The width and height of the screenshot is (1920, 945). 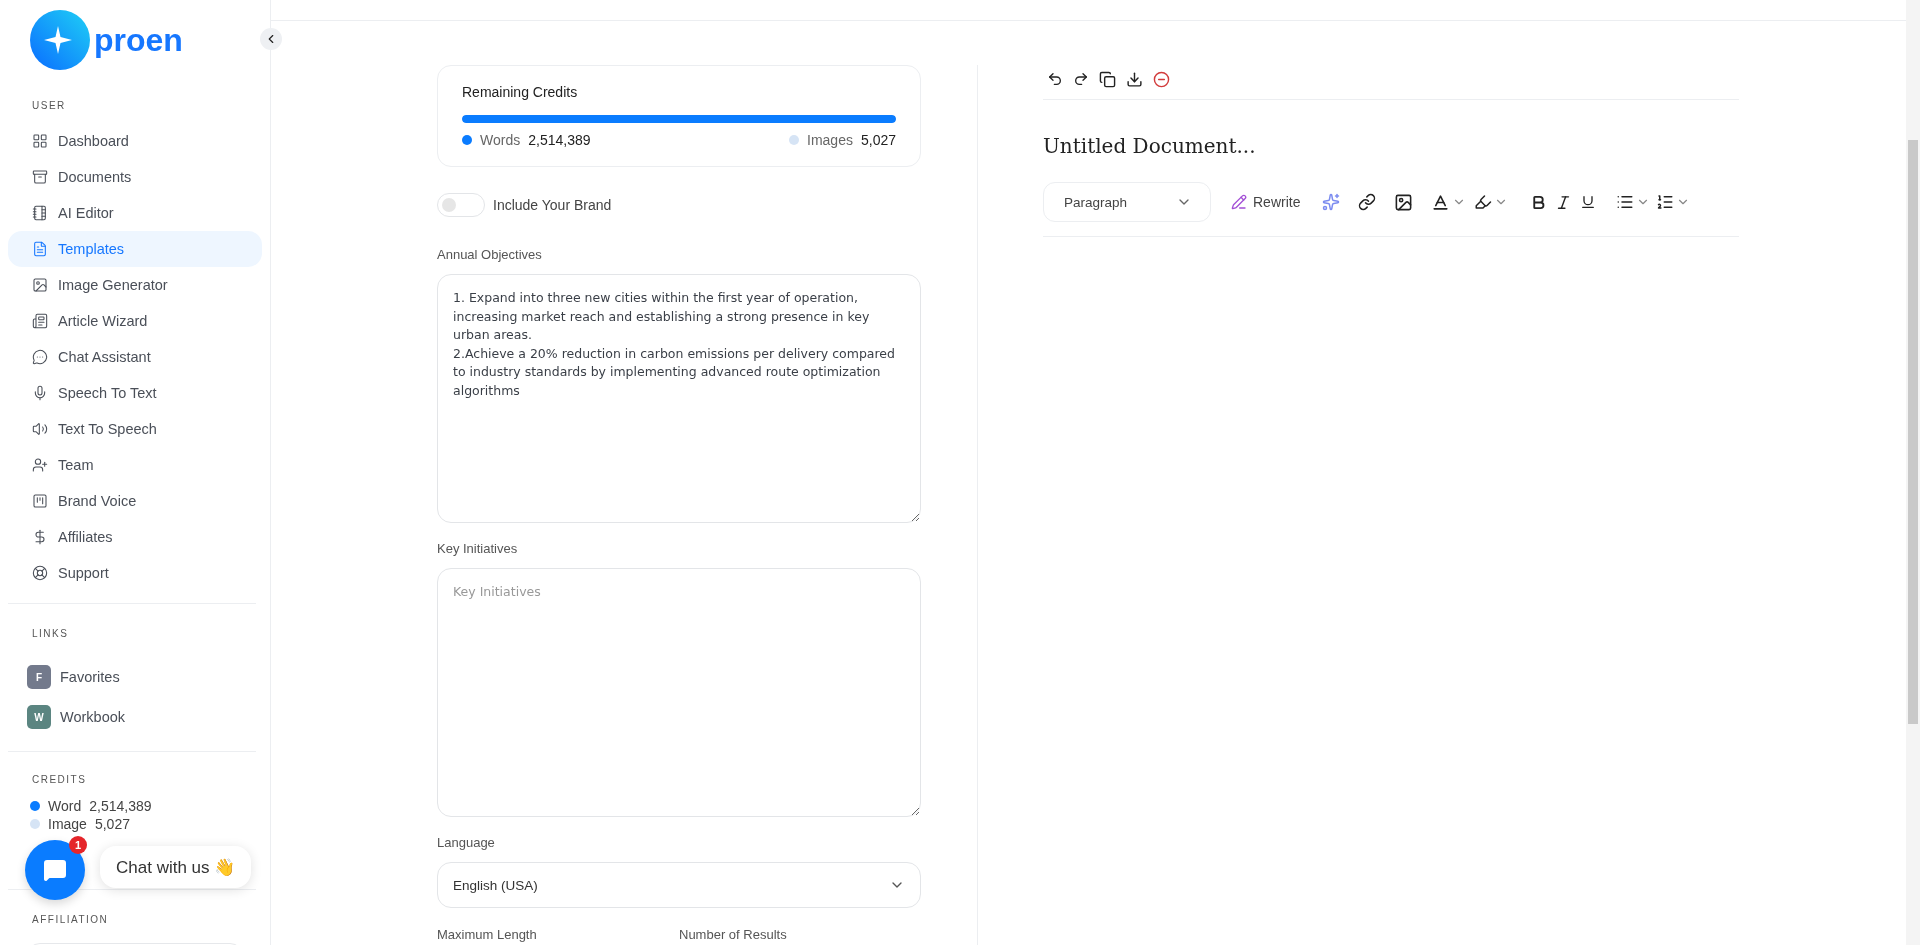 What do you see at coordinates (50, 633) in the screenshot?
I see `section-title: LINKS` at bounding box center [50, 633].